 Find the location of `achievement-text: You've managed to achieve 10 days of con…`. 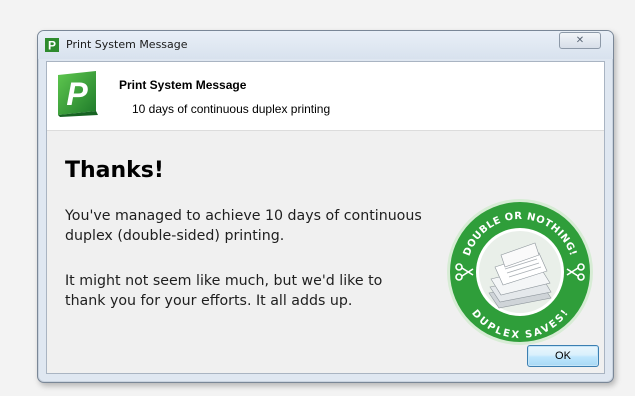

achievement-text: You've managed to achieve 10 days of con… is located at coordinates (243, 226).